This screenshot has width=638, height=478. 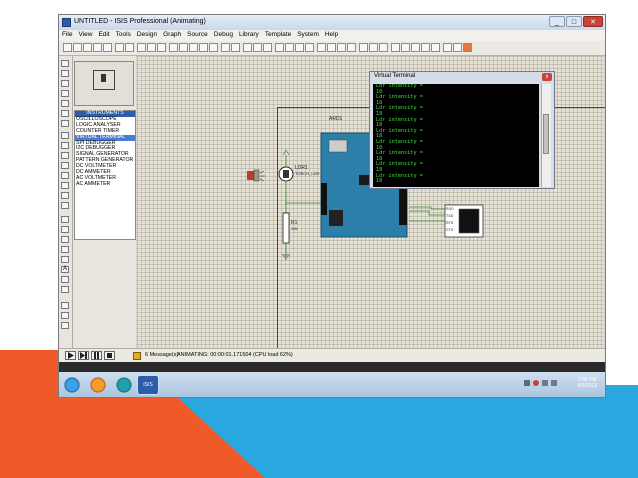 What do you see at coordinates (332, 384) in the screenshot?
I see `taskbar: ISIS 7:48 PM 4/5/2013` at bounding box center [332, 384].